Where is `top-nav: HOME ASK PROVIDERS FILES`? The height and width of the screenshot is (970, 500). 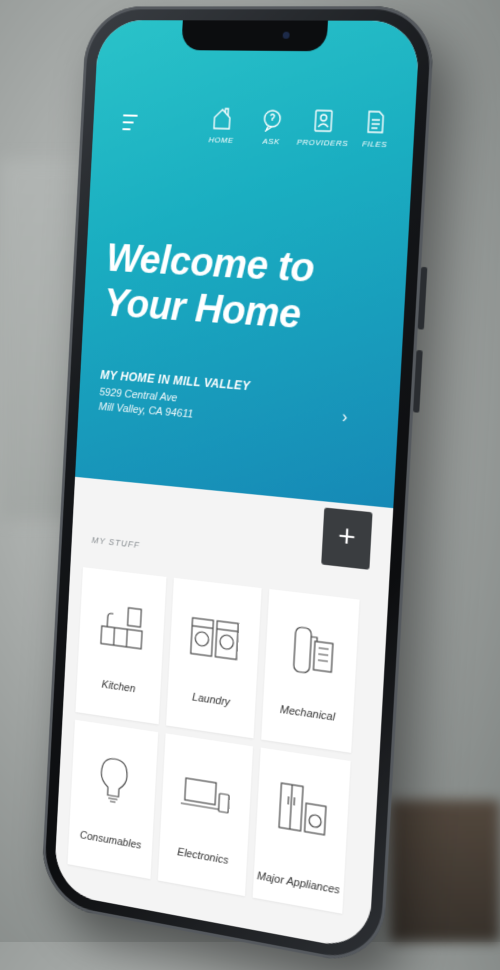 top-nav: HOME ASK PROVIDERS FILES is located at coordinates (299, 127).